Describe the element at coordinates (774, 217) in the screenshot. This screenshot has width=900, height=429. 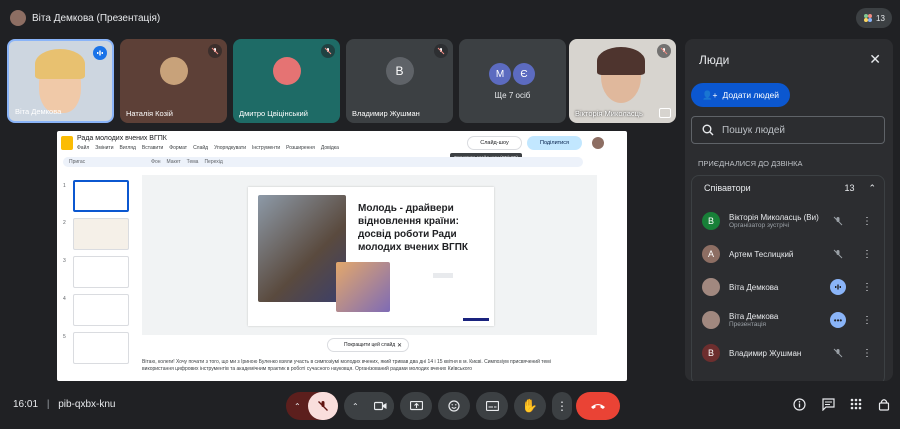
I see `participant-name: Вікторія Миколасць (Ви)` at that location.